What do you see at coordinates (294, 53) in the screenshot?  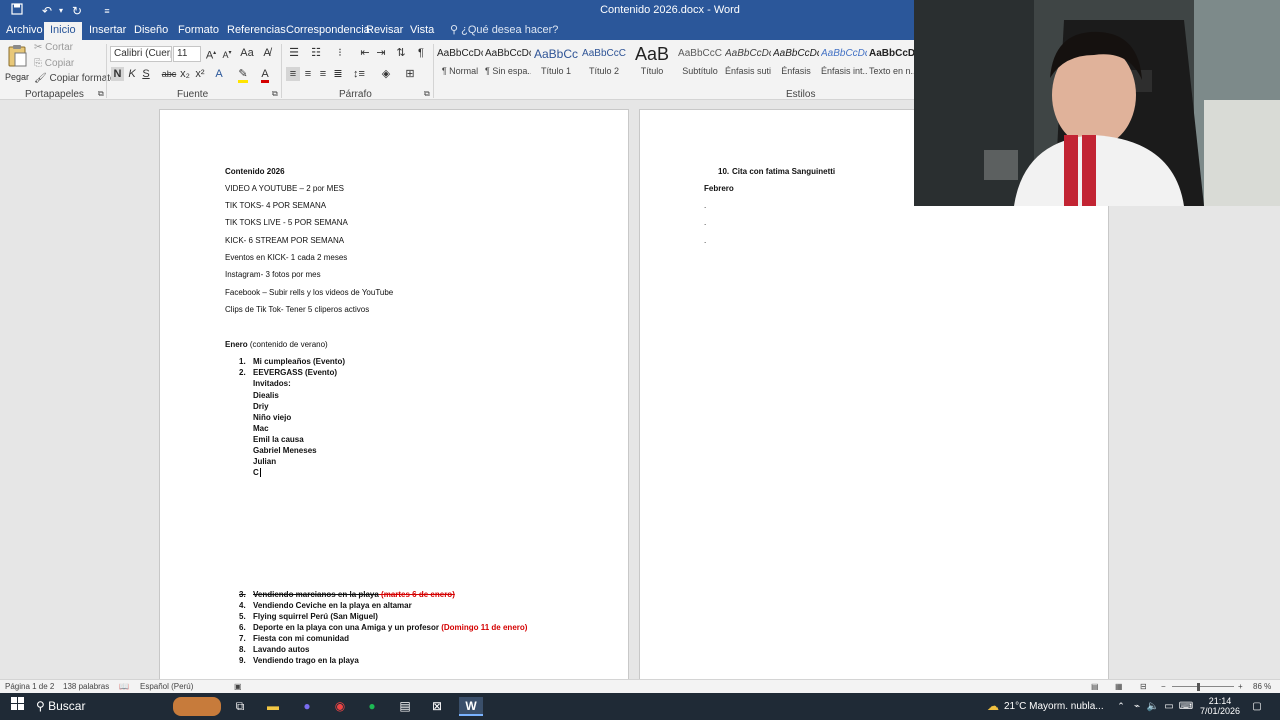 I see `bullets-icon: ☰` at bounding box center [294, 53].